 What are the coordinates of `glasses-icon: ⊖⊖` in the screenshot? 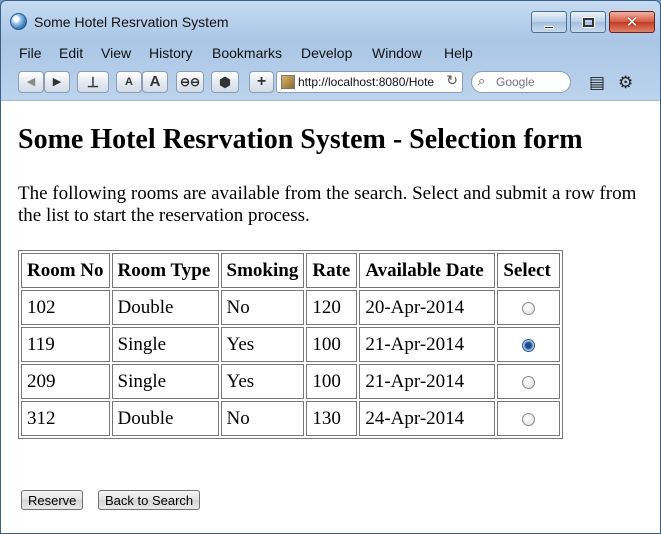 It's located at (190, 82).